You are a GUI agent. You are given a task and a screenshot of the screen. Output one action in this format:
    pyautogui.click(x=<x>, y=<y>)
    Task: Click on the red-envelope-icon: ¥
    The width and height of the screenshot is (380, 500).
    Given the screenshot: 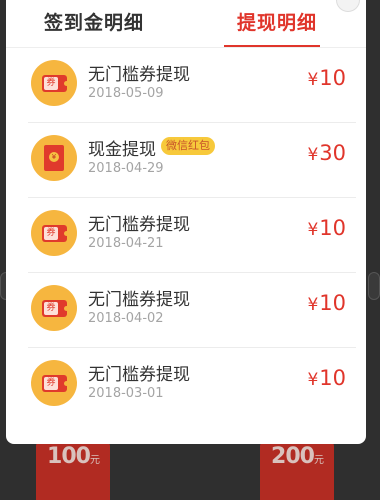 What is the action you would take?
    pyautogui.click(x=54, y=158)
    